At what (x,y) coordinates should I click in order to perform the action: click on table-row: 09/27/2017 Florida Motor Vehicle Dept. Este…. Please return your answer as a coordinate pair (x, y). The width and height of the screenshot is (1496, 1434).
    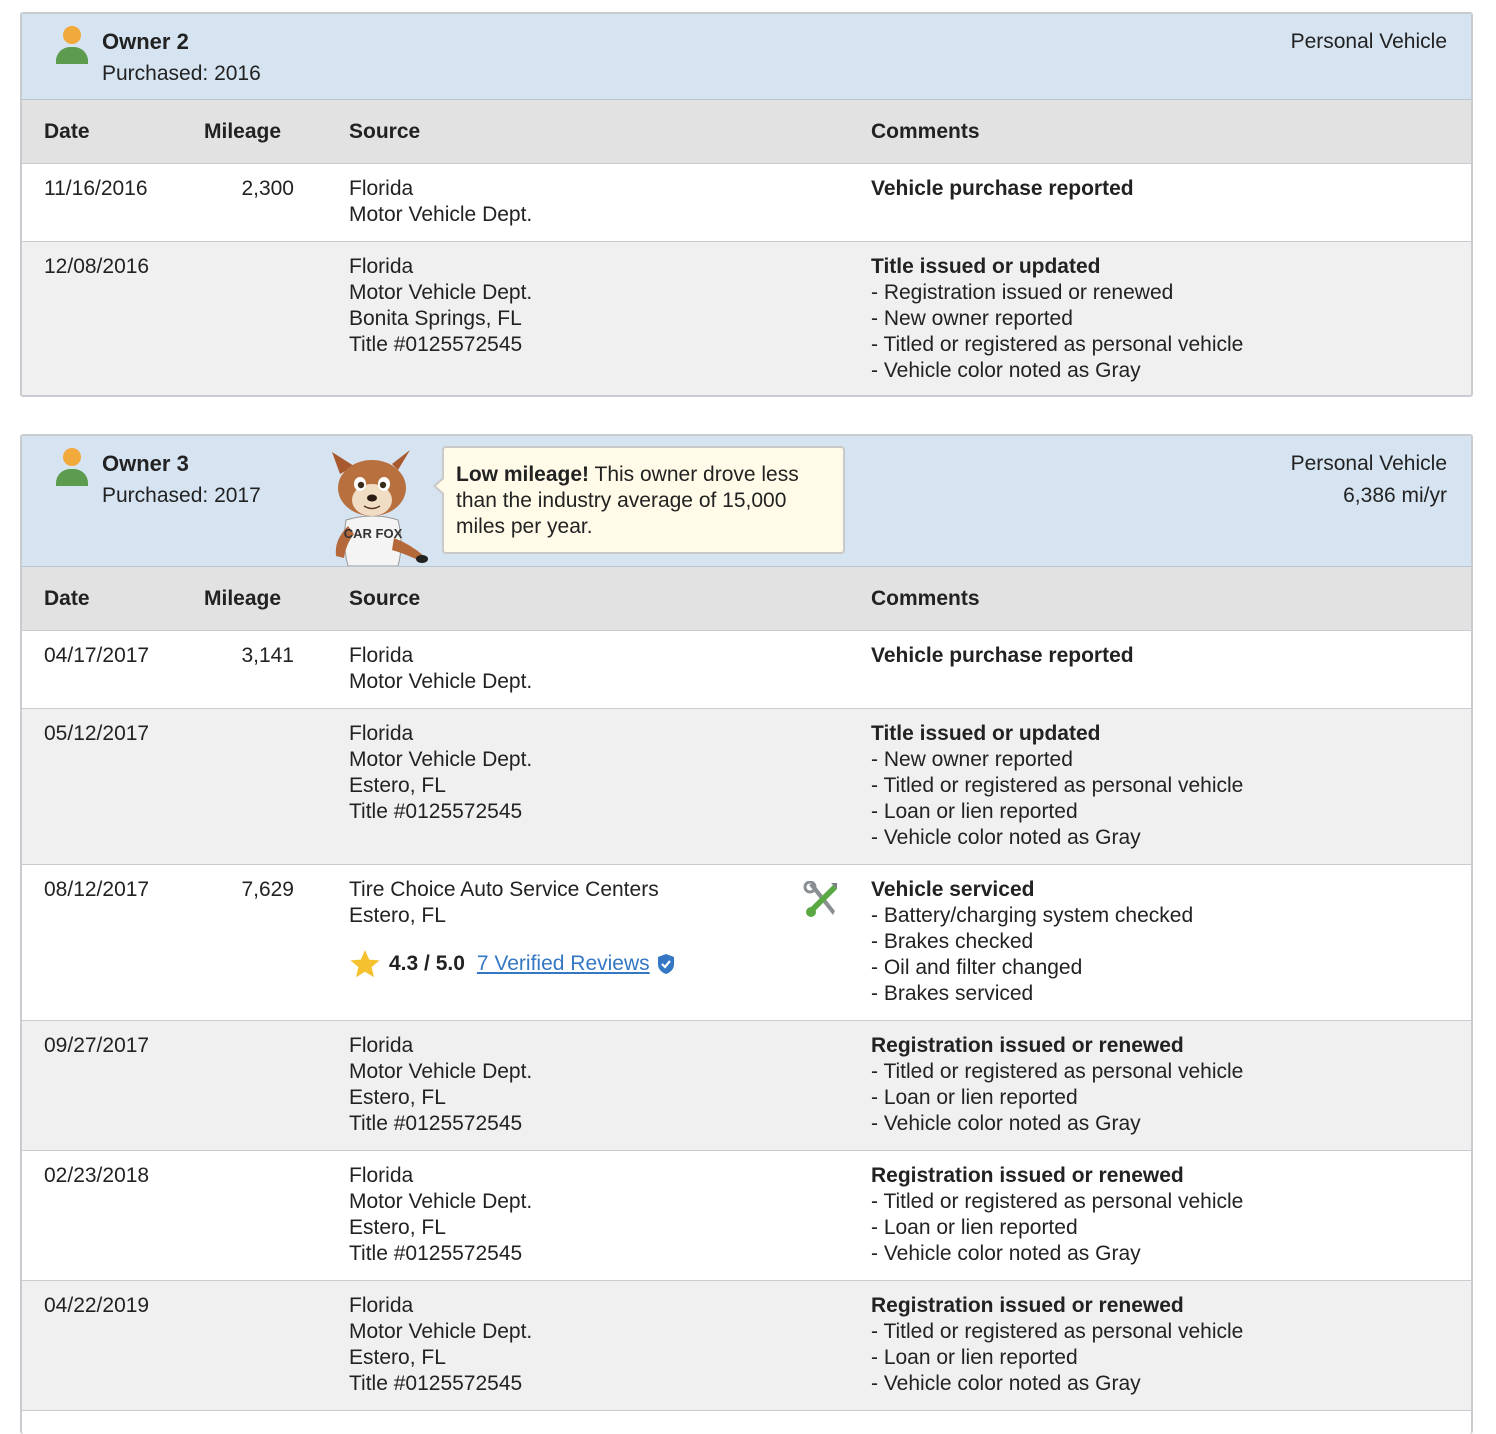
    Looking at the image, I should click on (746, 1086).